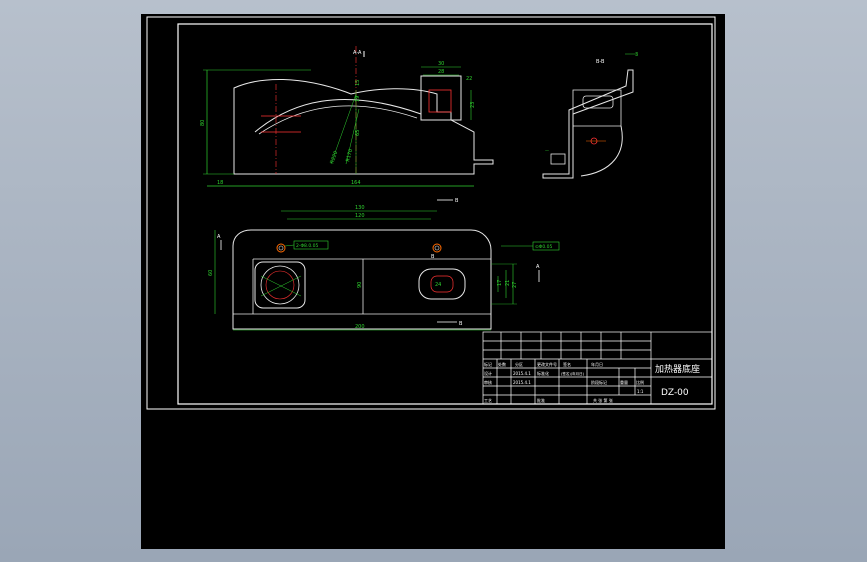 This screenshot has width=867, height=562. I want to click on tb-std-code: (签名)(年月日), so click(573, 373).